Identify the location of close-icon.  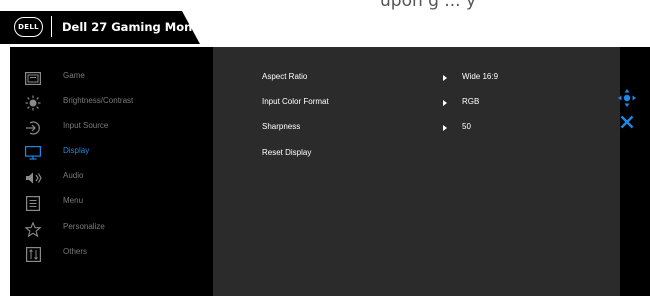
(627, 123).